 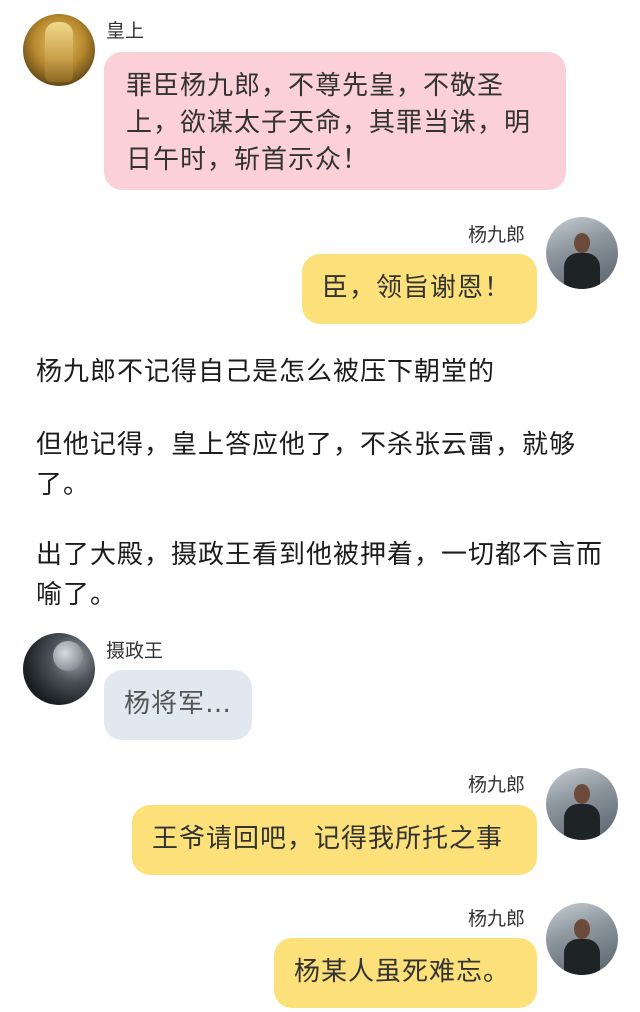 I want to click on narration-line-1: 杨九郎不记得自己是怎么被压下朝堂的, so click(x=266, y=372).